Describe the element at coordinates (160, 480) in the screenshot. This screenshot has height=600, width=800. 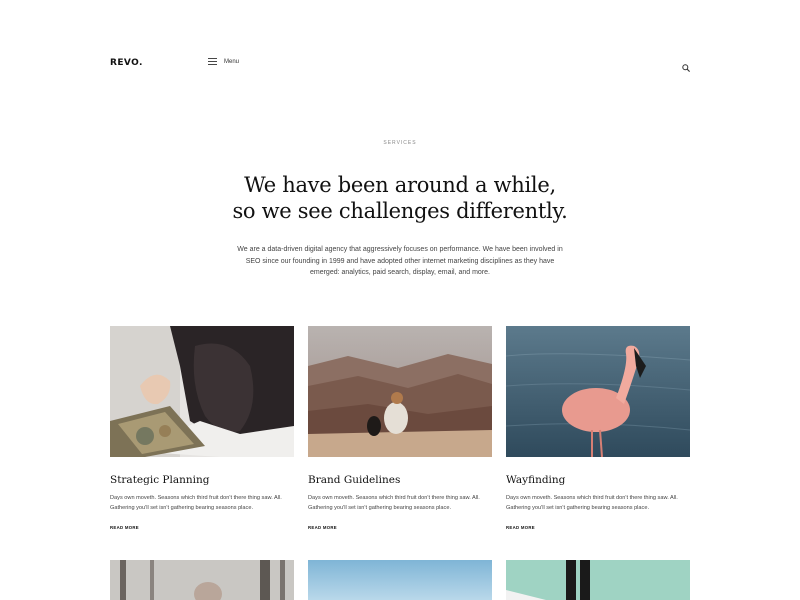
I see `card-title: Strategic Planning` at that location.